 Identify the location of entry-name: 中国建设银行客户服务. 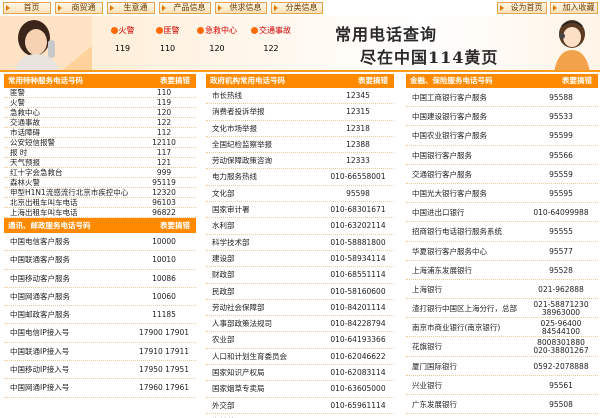
(449, 116).